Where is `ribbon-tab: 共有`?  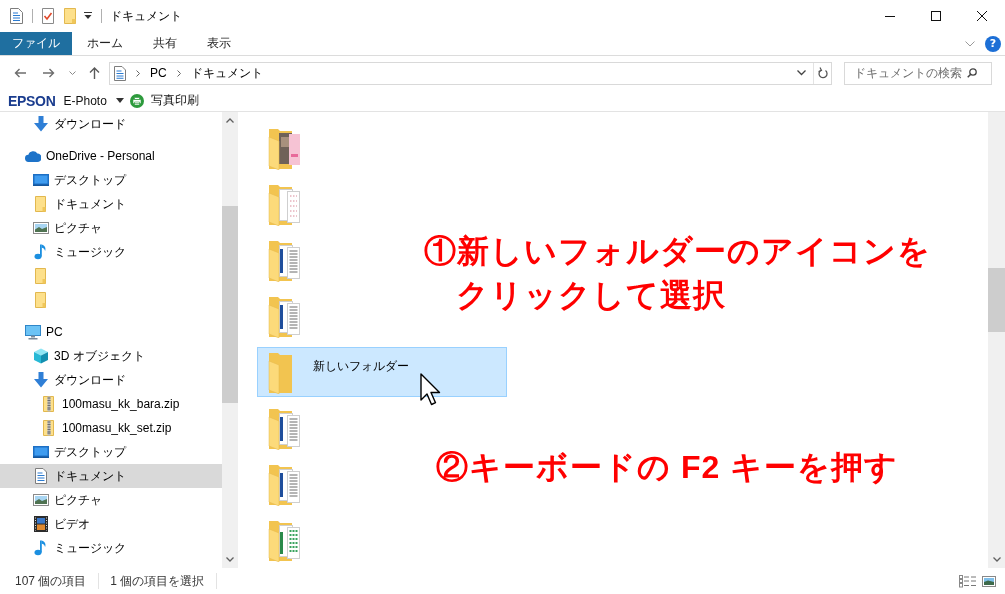
ribbon-tab: 共有 is located at coordinates (165, 43).